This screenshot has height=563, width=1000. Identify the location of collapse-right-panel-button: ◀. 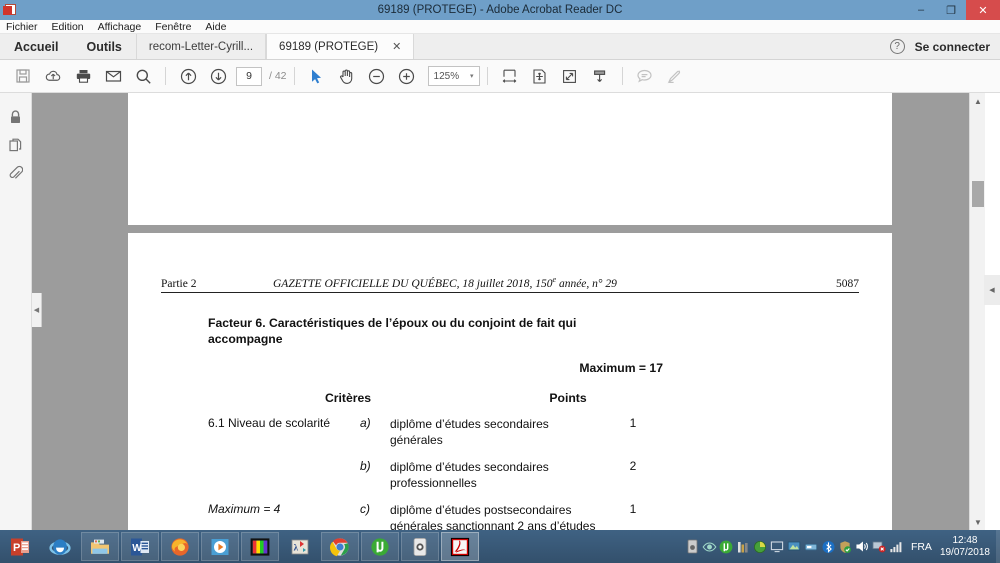
(992, 290).